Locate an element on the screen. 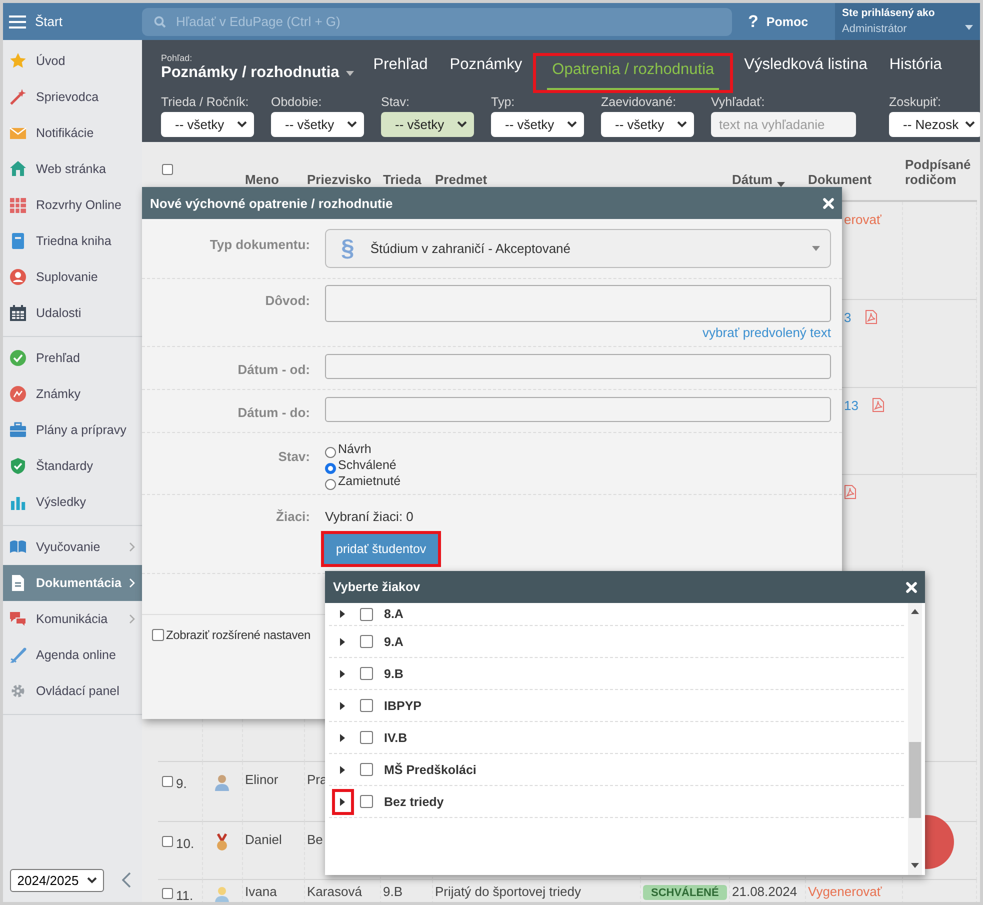 The height and width of the screenshot is (905, 983). sidebar-item: Známky is located at coordinates (72, 394).